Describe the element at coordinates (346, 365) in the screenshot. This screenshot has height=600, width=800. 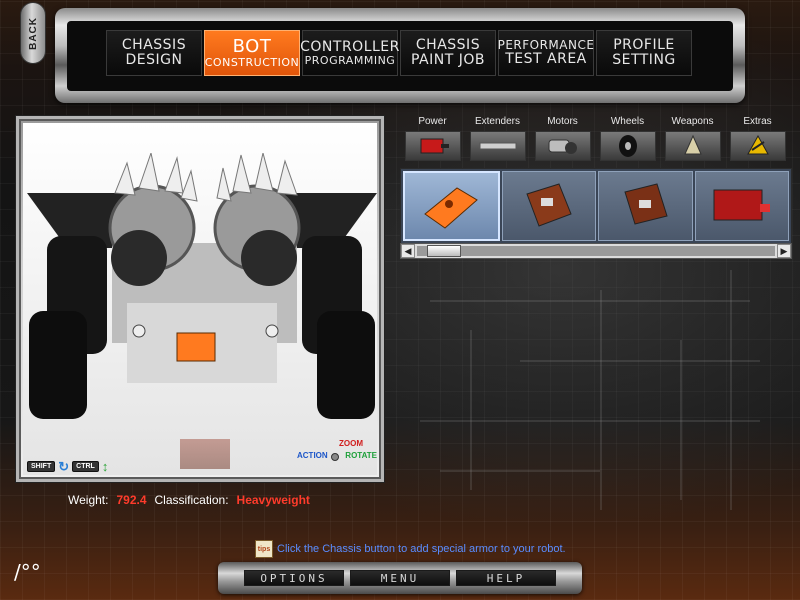
I see `front-right-wheel` at that location.